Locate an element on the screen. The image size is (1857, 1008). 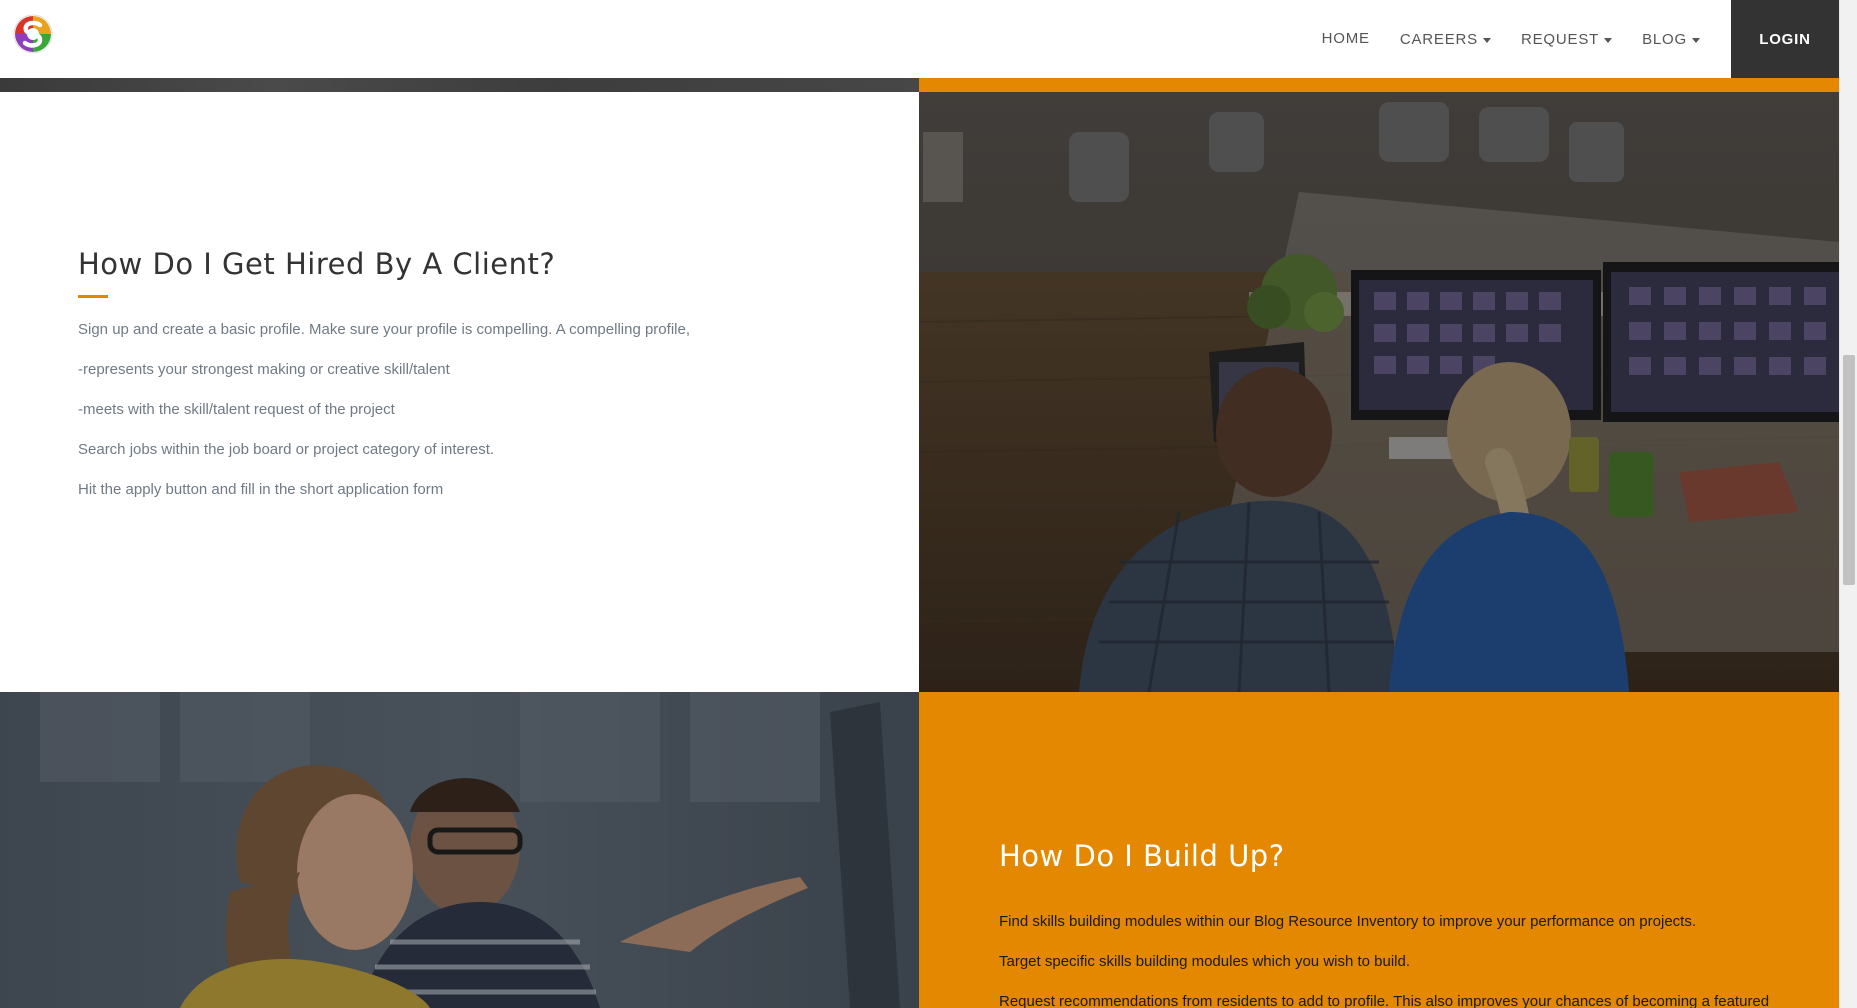
nav-request-label: REQUEST is located at coordinates (1560, 39).